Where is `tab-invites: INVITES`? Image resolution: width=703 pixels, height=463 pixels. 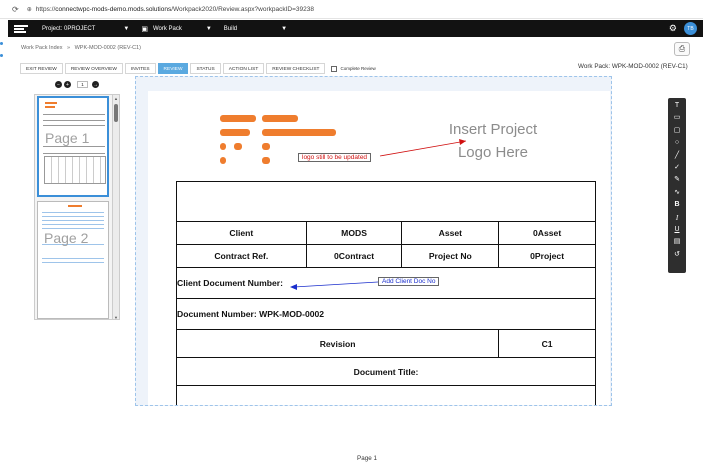
tab-invites: INVITES is located at coordinates (140, 68).